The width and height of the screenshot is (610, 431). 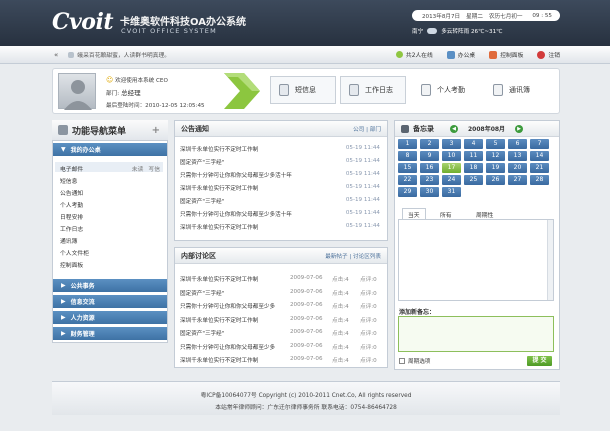 What do you see at coordinates (539, 180) in the screenshot?
I see `calendar-day: 28` at bounding box center [539, 180].